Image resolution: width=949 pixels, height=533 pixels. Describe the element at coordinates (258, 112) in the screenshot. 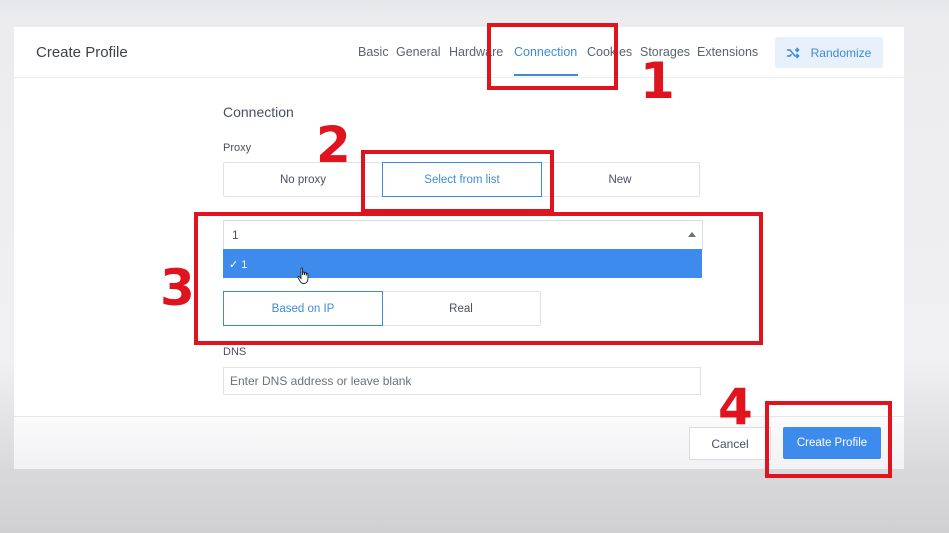

I see `section-title: Connection` at that location.